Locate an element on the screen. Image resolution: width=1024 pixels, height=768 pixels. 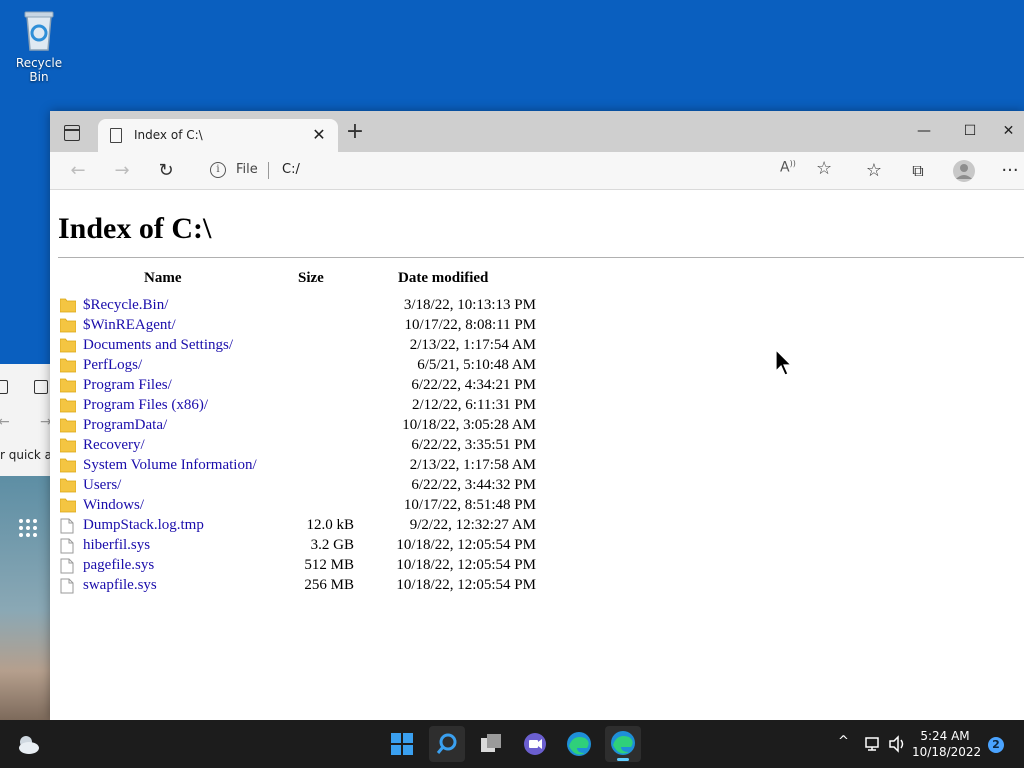
table-row: pagefile.sys 512 MB 10/18/22, 12:05:54 PM is located at coordinates (330, 566).